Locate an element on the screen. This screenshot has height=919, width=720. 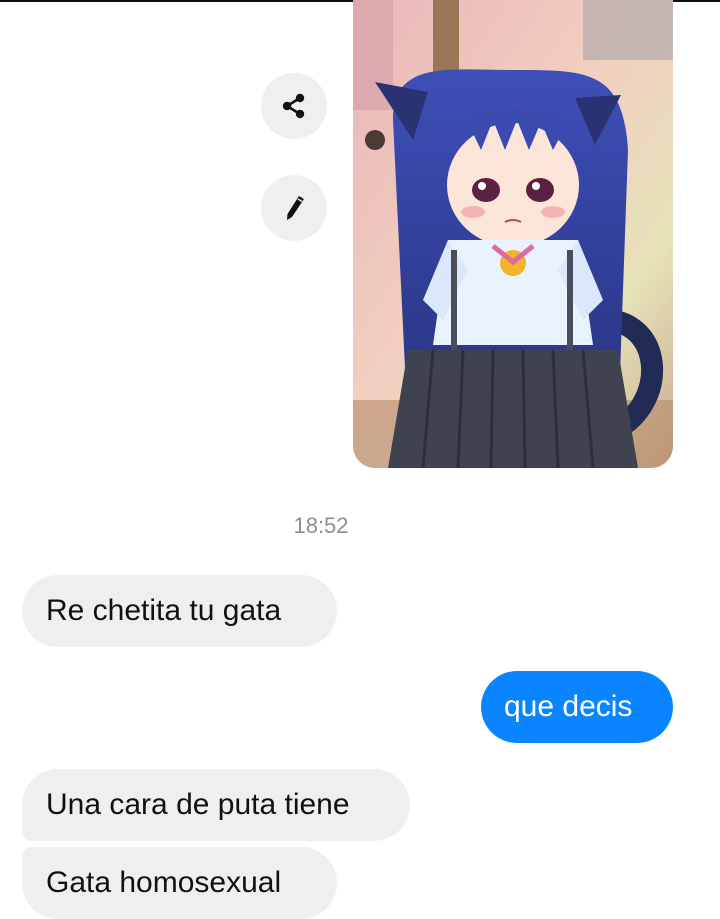
incoming-message-bubble: Gata homosexual is located at coordinates (179, 883).